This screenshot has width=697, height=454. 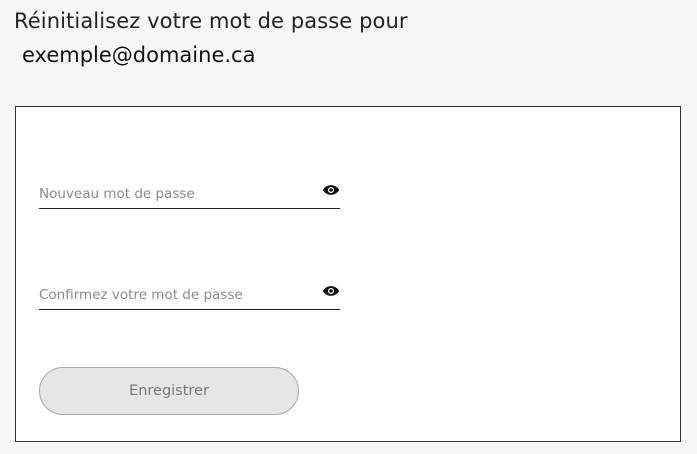 I want to click on account-email: exemple@domaine.ca, so click(x=139, y=55).